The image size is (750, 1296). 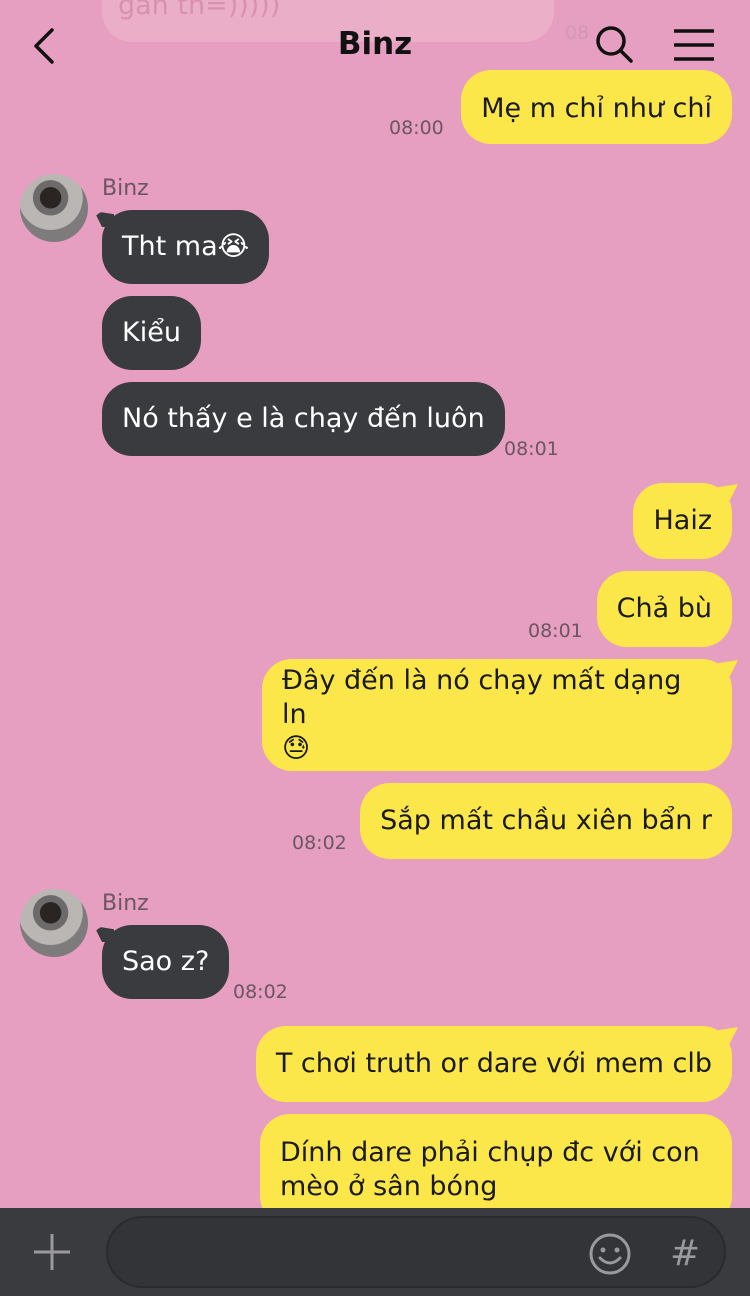 I want to click on hamburger-menu-icon, so click(x=694, y=45).